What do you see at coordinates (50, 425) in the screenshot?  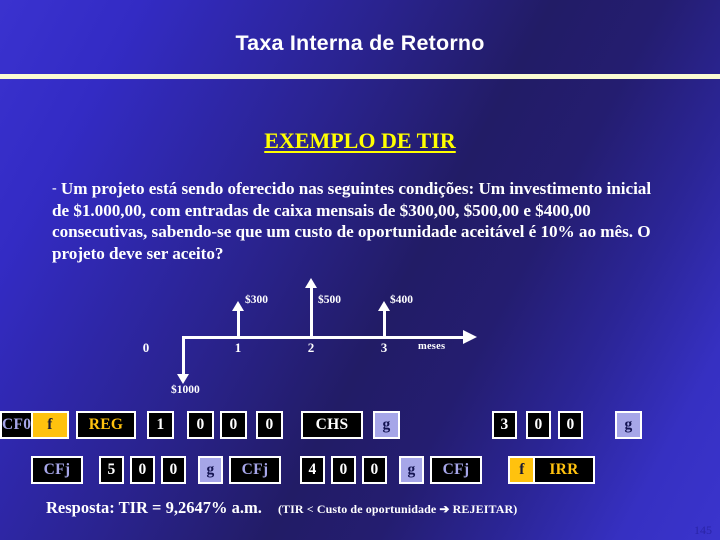 I see `key-f-1: f` at bounding box center [50, 425].